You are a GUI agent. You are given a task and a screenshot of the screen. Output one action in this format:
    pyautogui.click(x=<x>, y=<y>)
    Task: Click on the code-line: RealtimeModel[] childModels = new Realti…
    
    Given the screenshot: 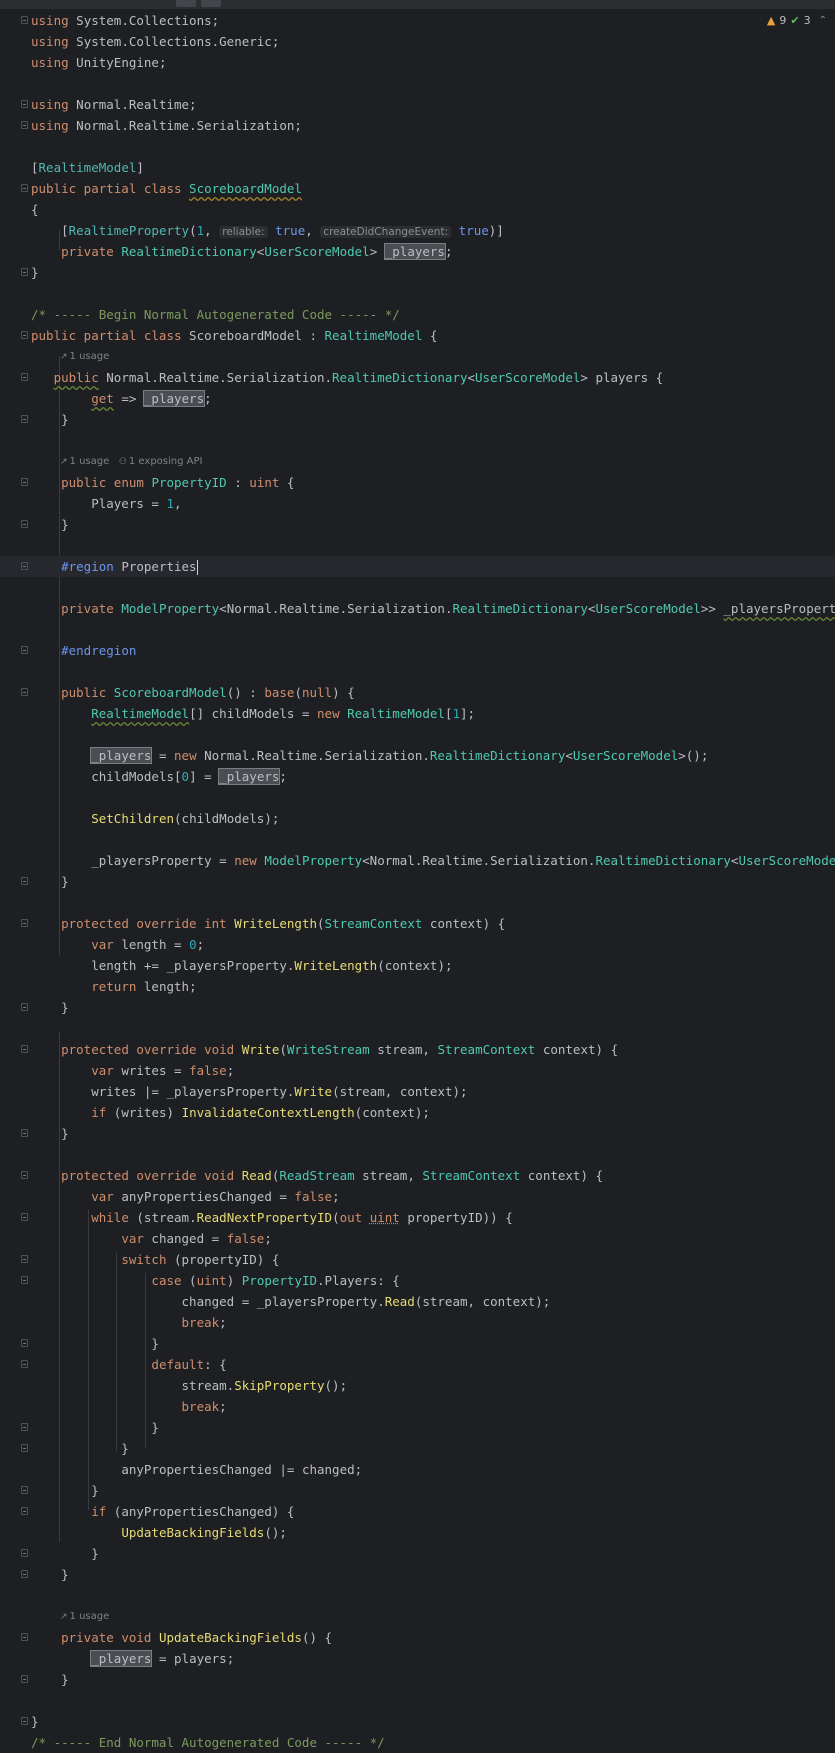 What is the action you would take?
    pyautogui.click(x=417, y=713)
    